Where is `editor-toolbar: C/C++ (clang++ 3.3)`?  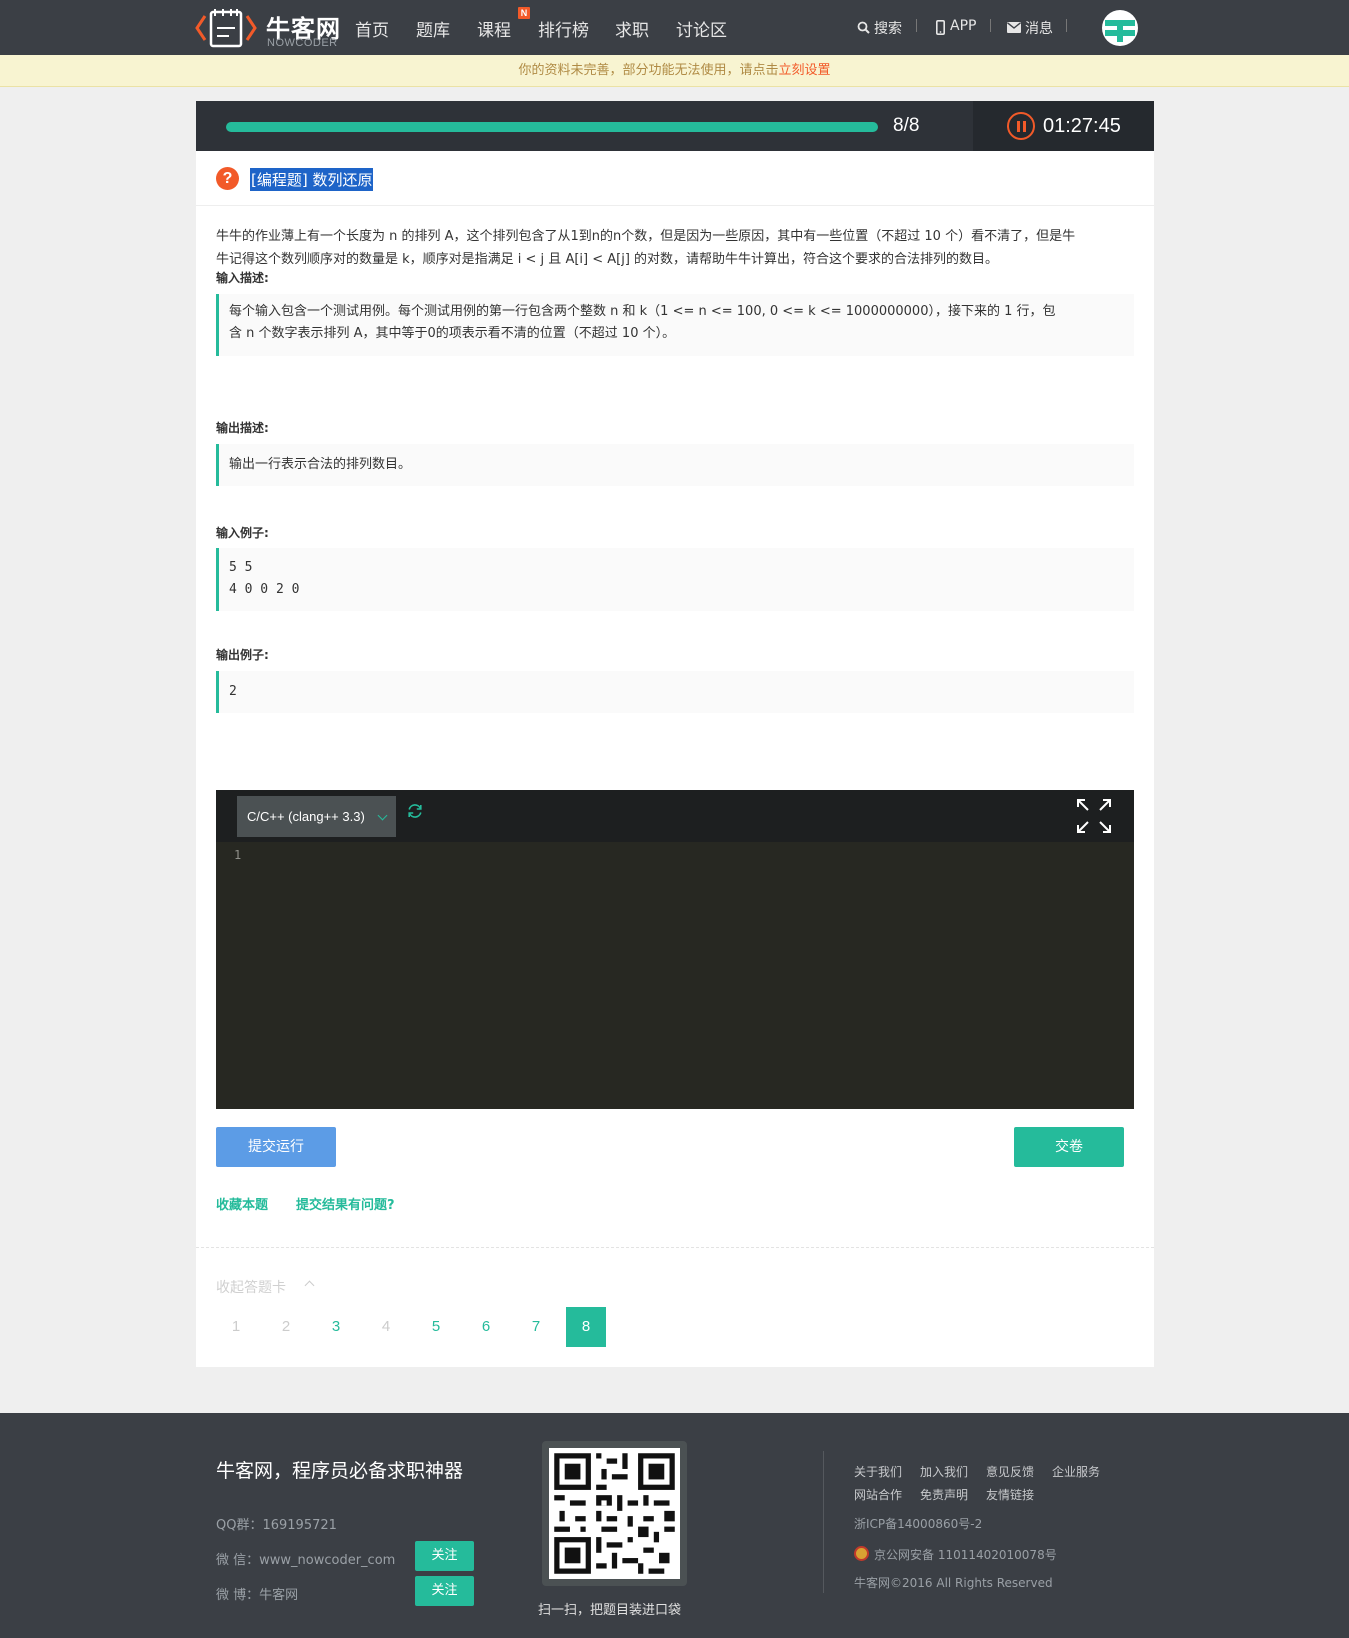 editor-toolbar: C/C++ (clang++ 3.3) is located at coordinates (675, 816).